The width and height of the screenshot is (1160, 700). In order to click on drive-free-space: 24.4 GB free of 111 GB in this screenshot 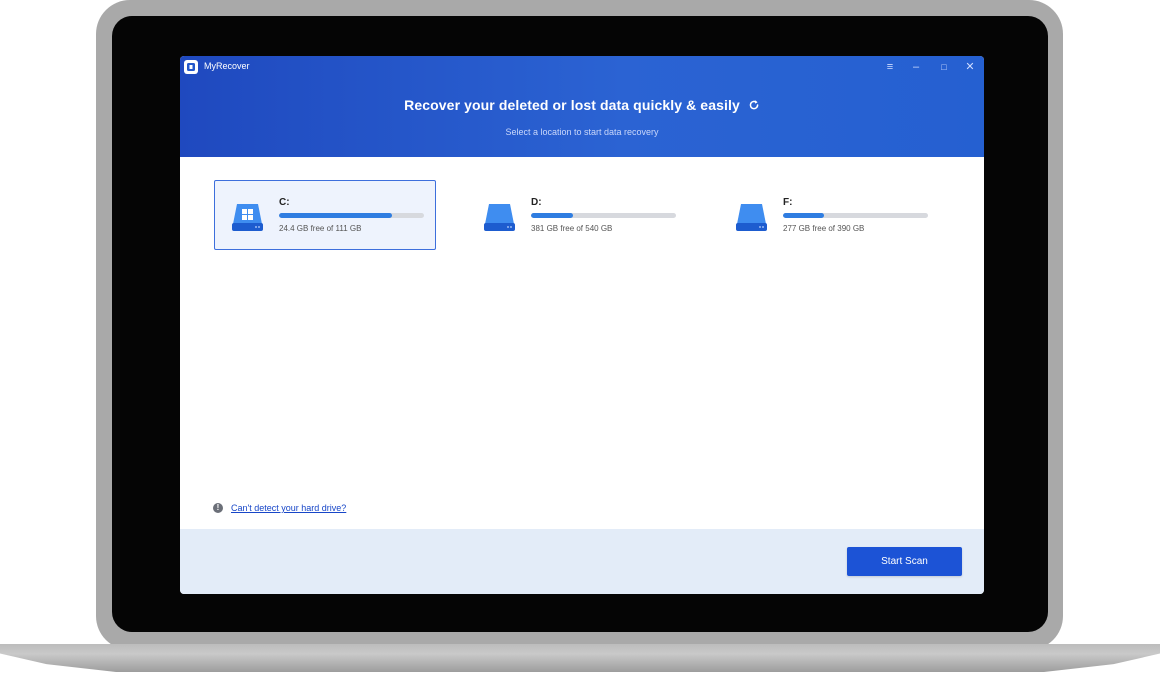, I will do `click(320, 228)`.